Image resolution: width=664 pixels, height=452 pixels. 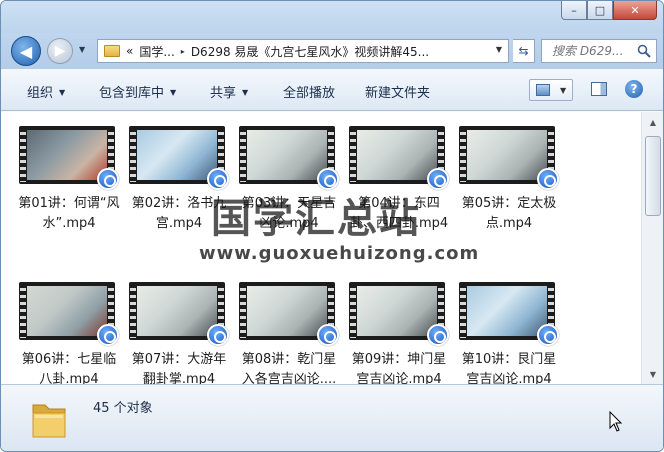 I want to click on title-bar: – □ ✕, so click(x=332, y=17).